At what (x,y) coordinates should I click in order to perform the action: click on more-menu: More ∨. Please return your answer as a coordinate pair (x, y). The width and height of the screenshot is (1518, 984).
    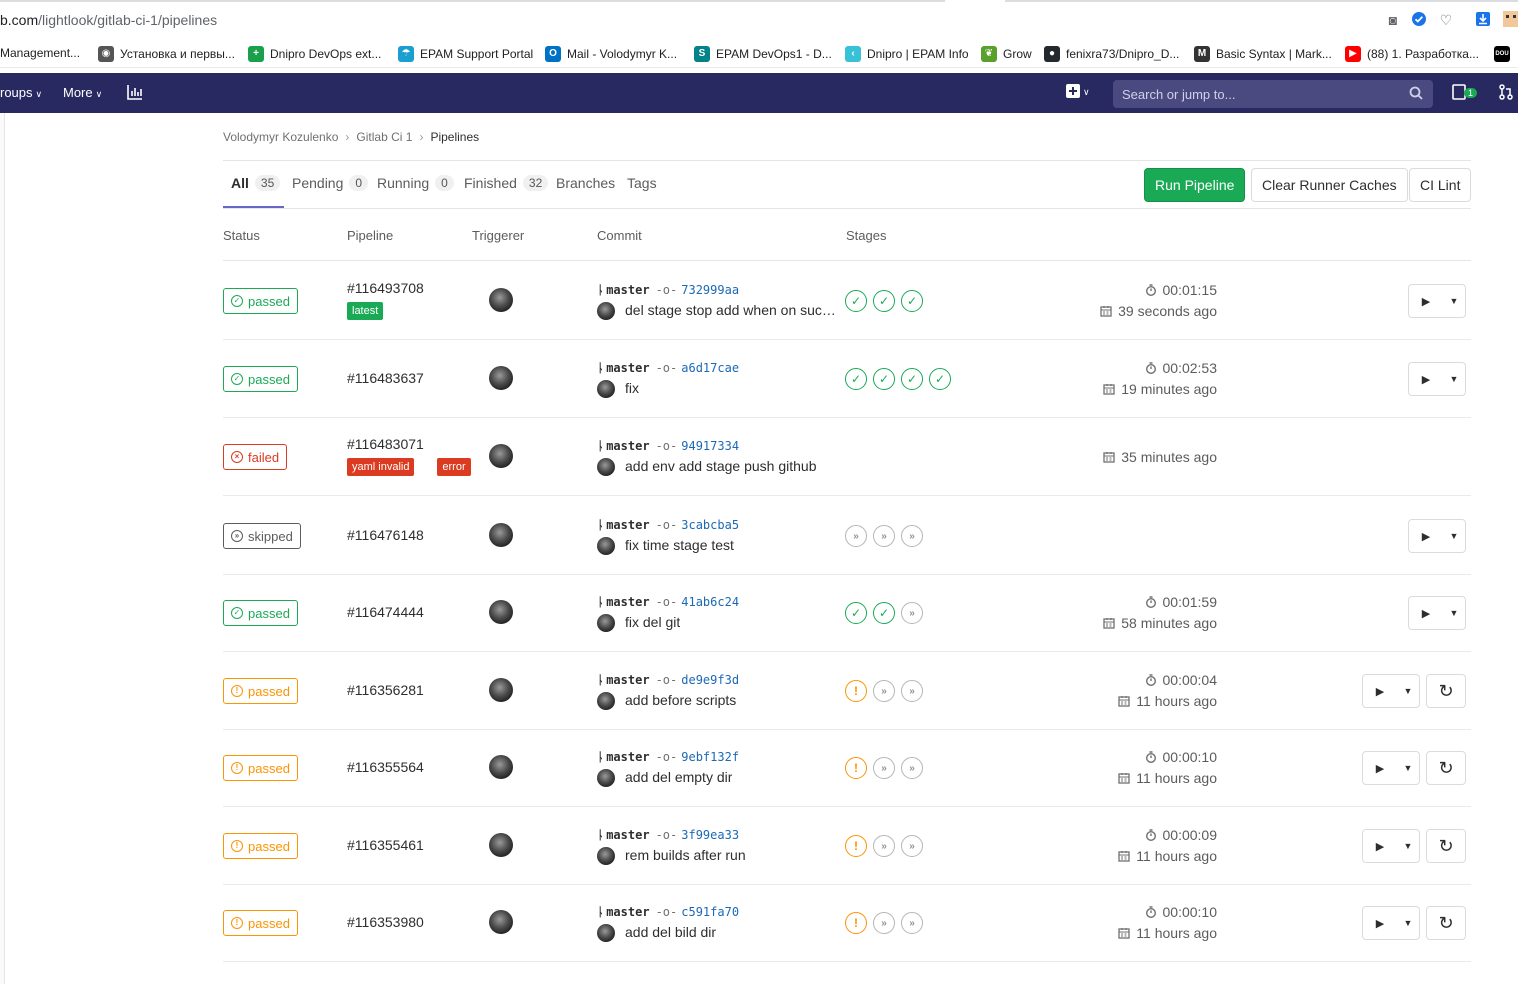
    Looking at the image, I should click on (82, 92).